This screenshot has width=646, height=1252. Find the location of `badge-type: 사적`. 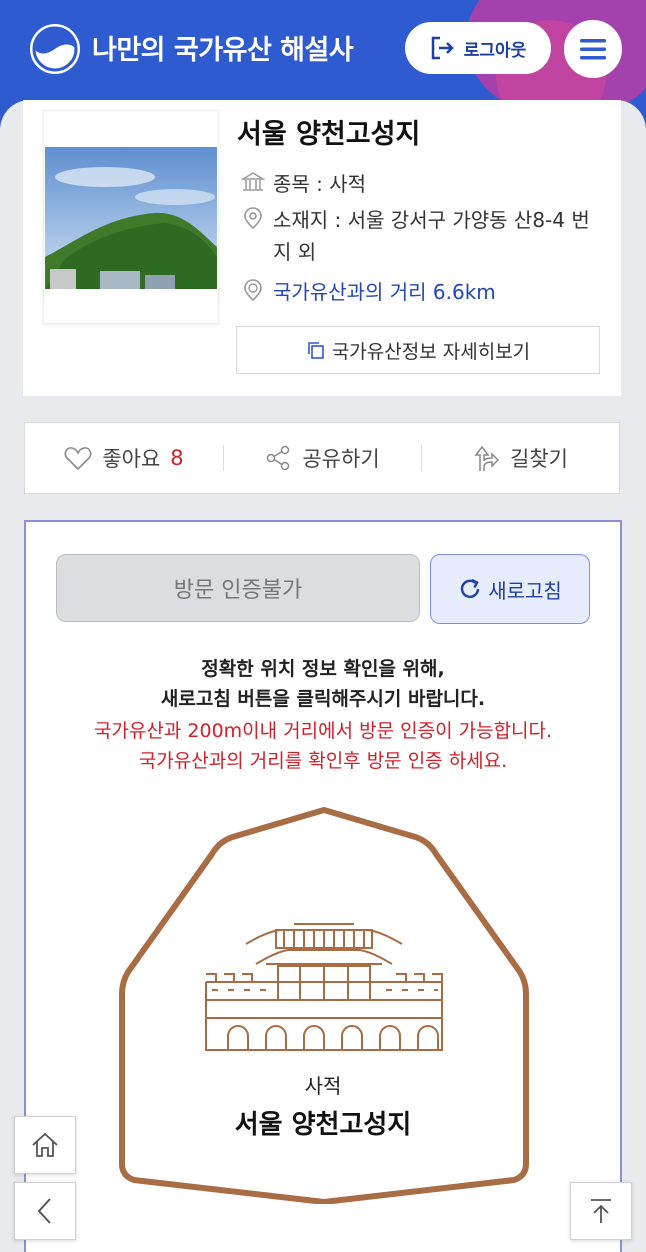

badge-type: 사적 is located at coordinates (323, 1086).